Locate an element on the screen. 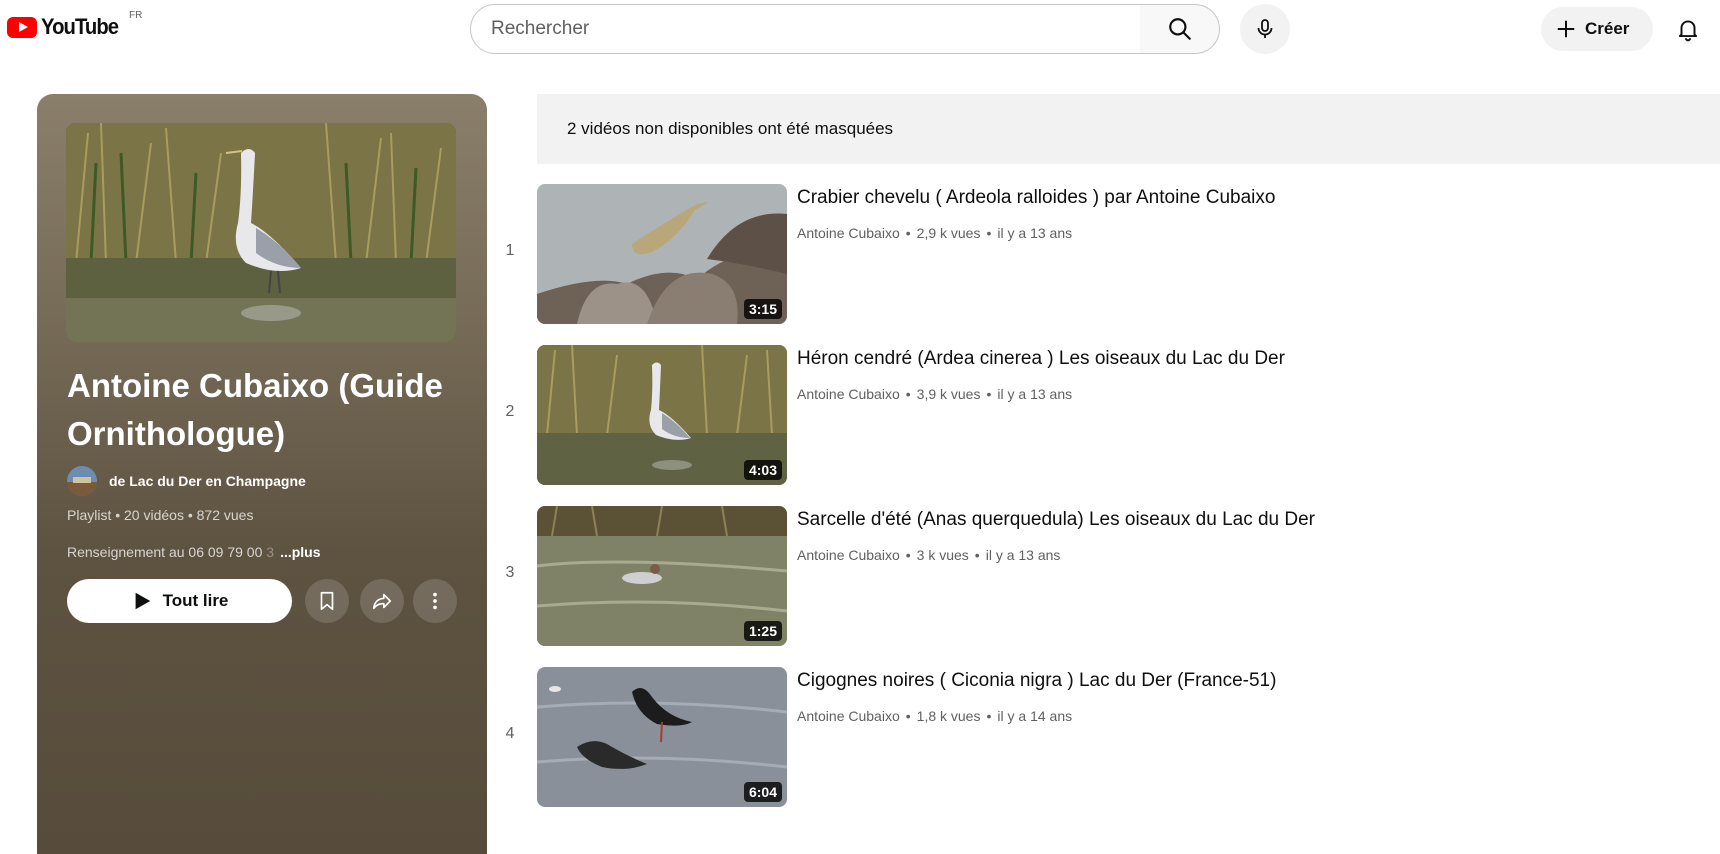 Image resolution: width=1720 pixels, height=854 pixels. heron-image is located at coordinates (261, 232).